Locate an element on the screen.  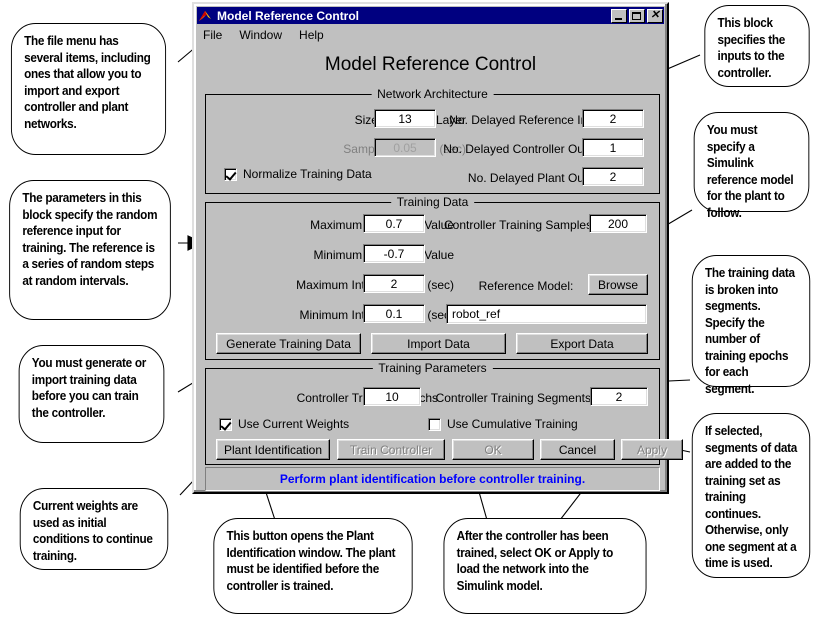
menu-window: Window is located at coordinates (260, 35).